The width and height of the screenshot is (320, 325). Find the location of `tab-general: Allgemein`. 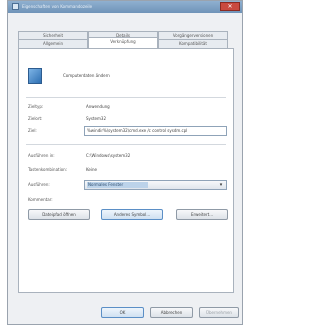

tab-general: Allgemein is located at coordinates (53, 43).